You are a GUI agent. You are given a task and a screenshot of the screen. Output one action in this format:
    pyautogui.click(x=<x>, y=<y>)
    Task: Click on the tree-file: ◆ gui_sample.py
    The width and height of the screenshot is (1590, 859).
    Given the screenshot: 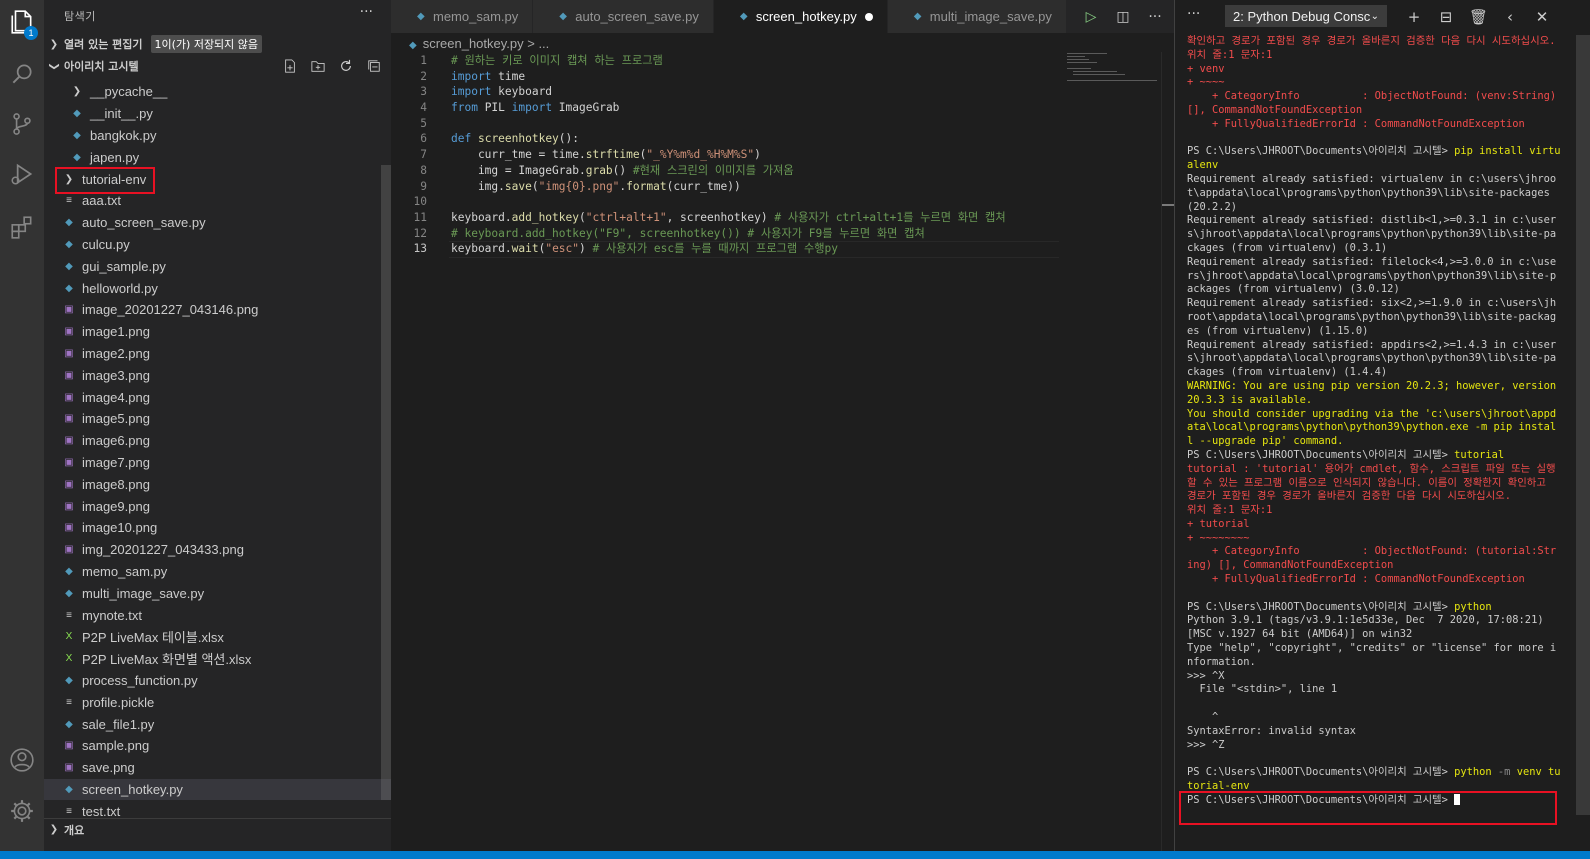 What is the action you would take?
    pyautogui.click(x=217, y=266)
    